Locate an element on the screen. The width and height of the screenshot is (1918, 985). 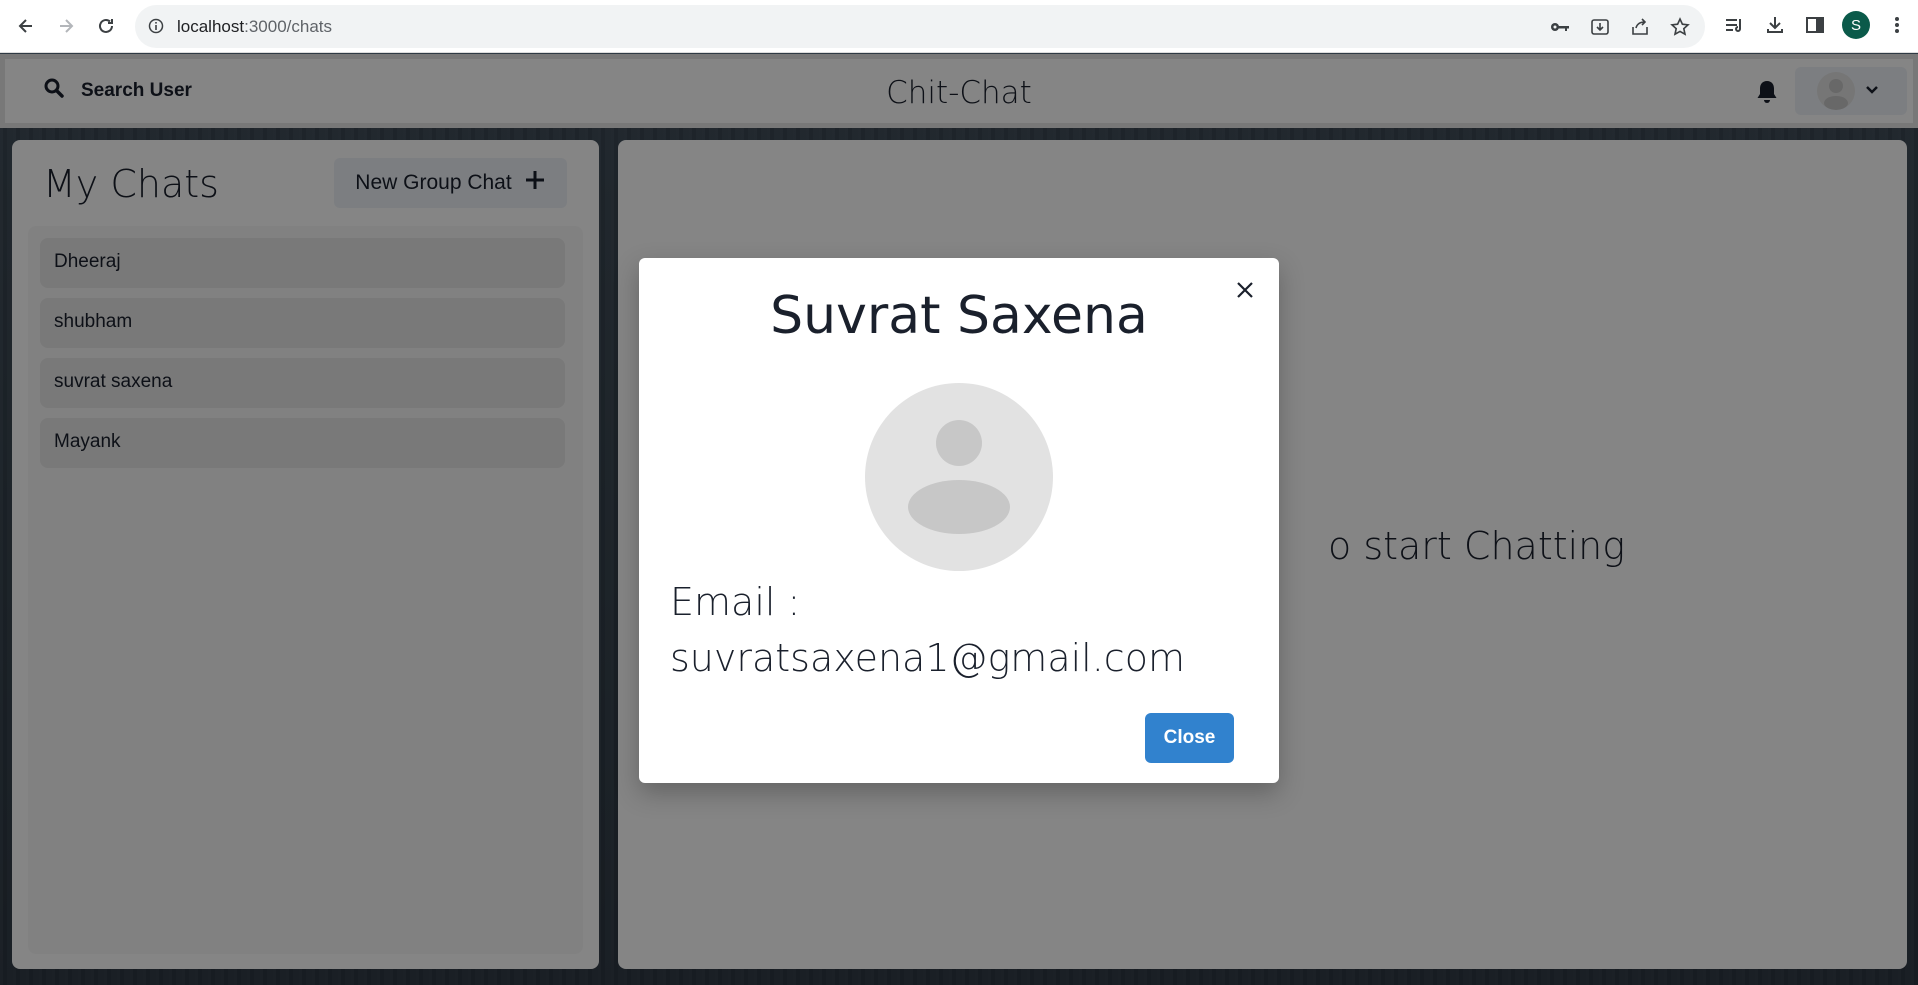
star-icon is located at coordinates (1680, 27).